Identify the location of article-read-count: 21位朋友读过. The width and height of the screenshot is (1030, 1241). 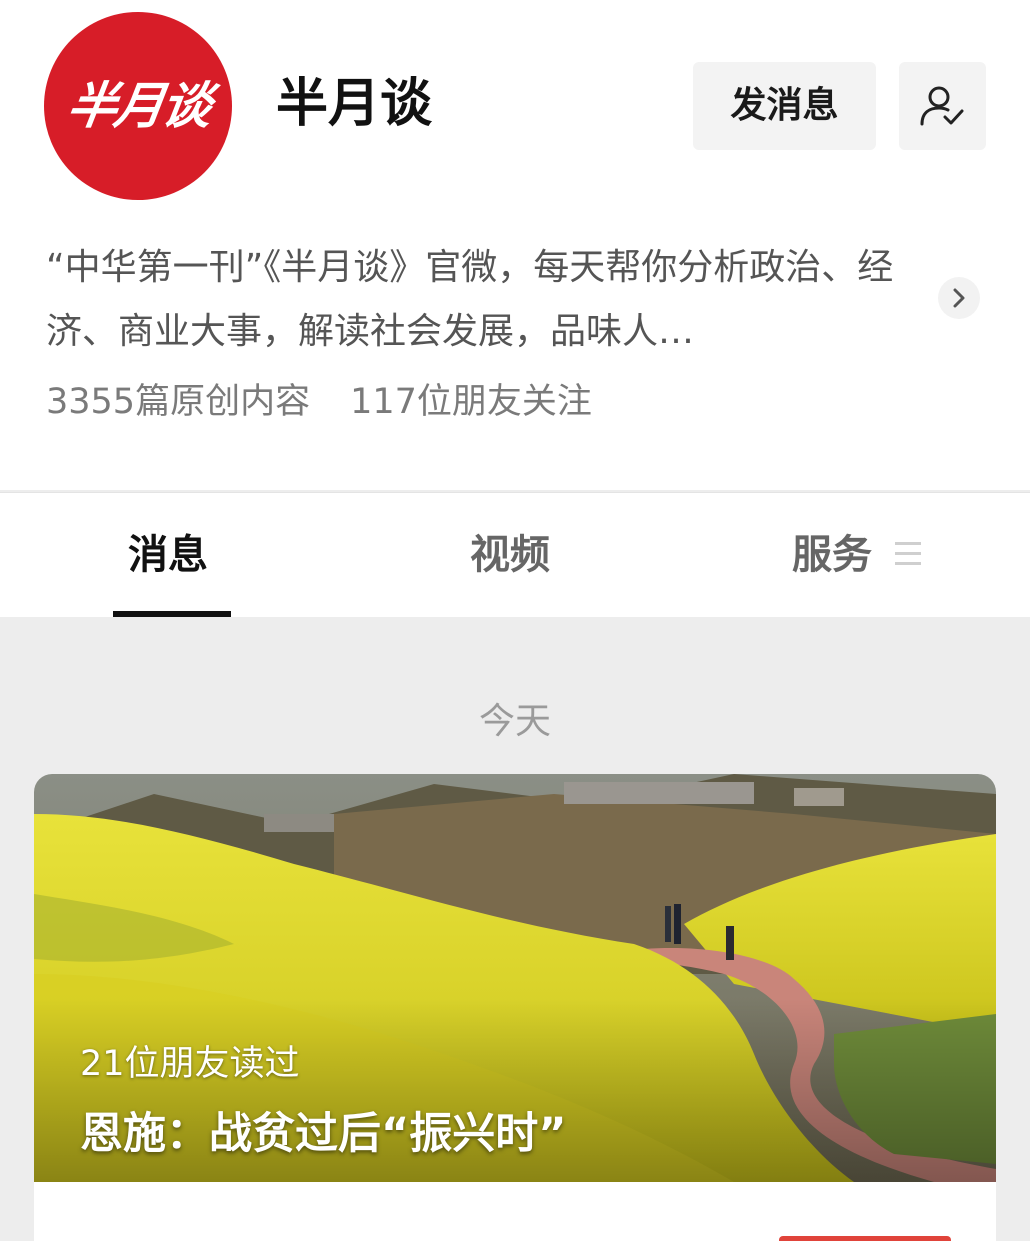
(190, 1064).